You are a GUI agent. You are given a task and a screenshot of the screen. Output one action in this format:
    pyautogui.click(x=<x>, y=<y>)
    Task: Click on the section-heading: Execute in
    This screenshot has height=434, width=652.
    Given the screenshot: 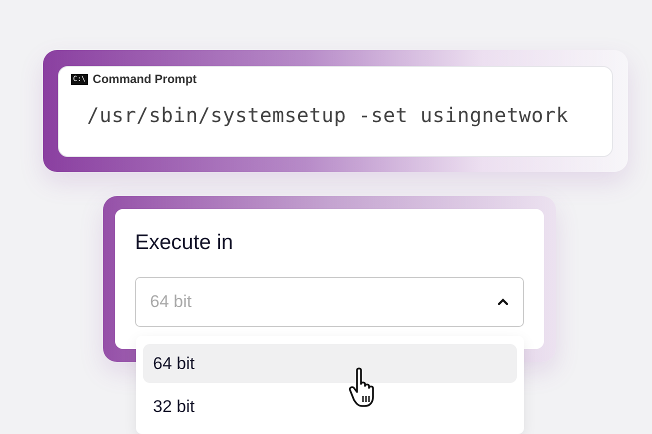 What is the action you would take?
    pyautogui.click(x=184, y=243)
    